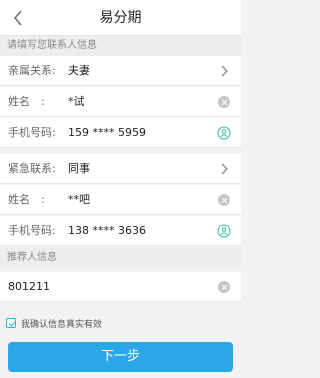  What do you see at coordinates (26, 199) in the screenshot?
I see `emergency-name-label: 姓名 :` at bounding box center [26, 199].